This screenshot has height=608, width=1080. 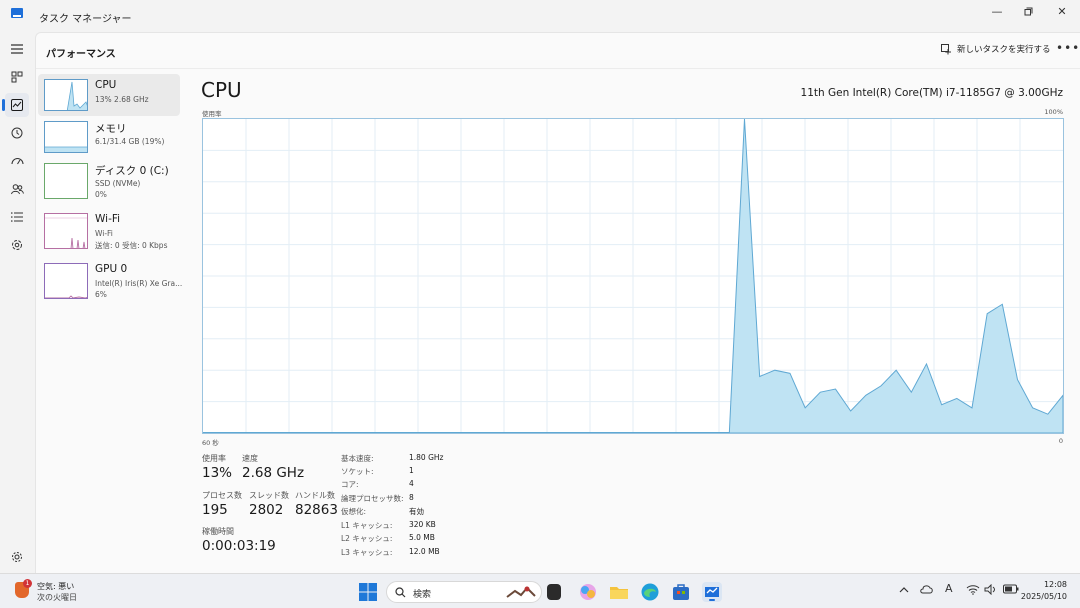 What do you see at coordinates (109, 179) in the screenshot?
I see `device-item-disk: ディスク 0 (C:) SSD (NVMe) 0%` at bounding box center [109, 179].